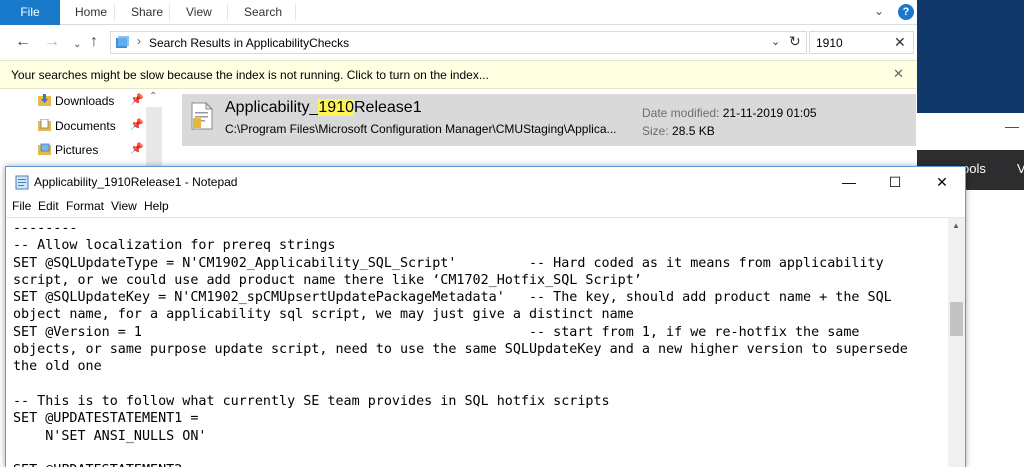  Describe the element at coordinates (1020, 168) in the screenshot. I see `background-tab-view: V` at that location.